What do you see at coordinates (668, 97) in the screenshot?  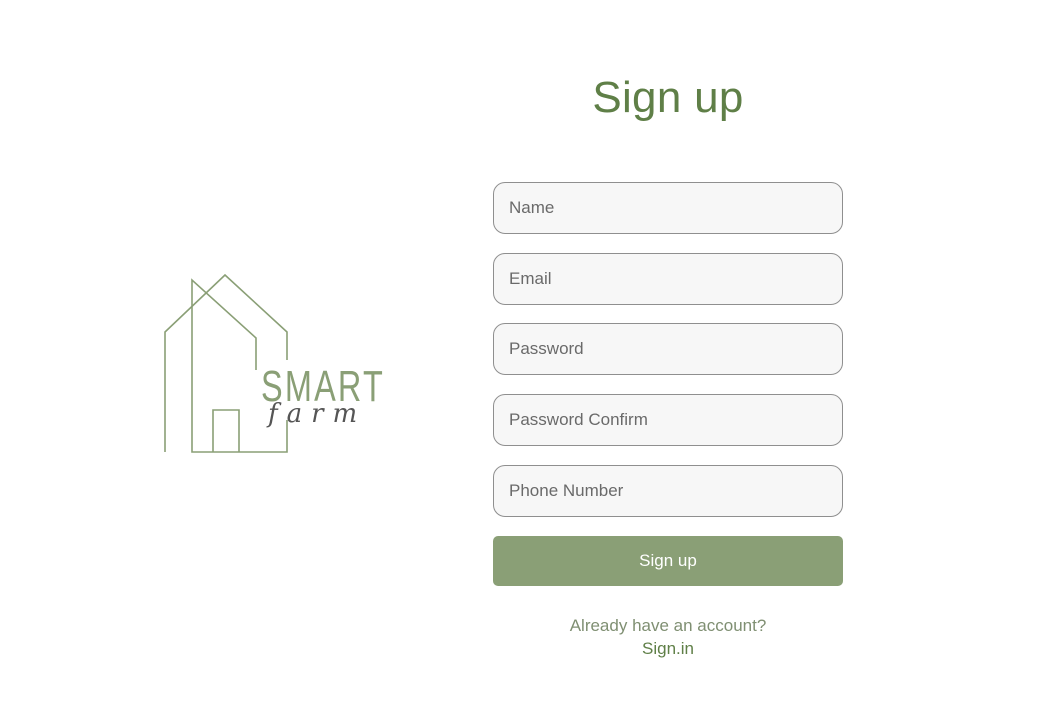 I see `page-title: Sign up` at bounding box center [668, 97].